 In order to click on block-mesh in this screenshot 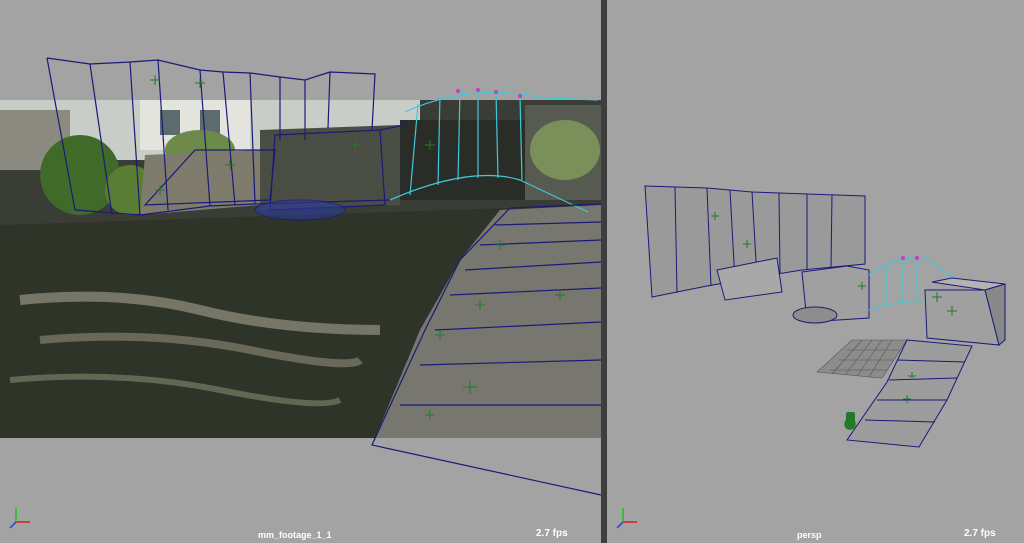, I will do `click(965, 311)`.